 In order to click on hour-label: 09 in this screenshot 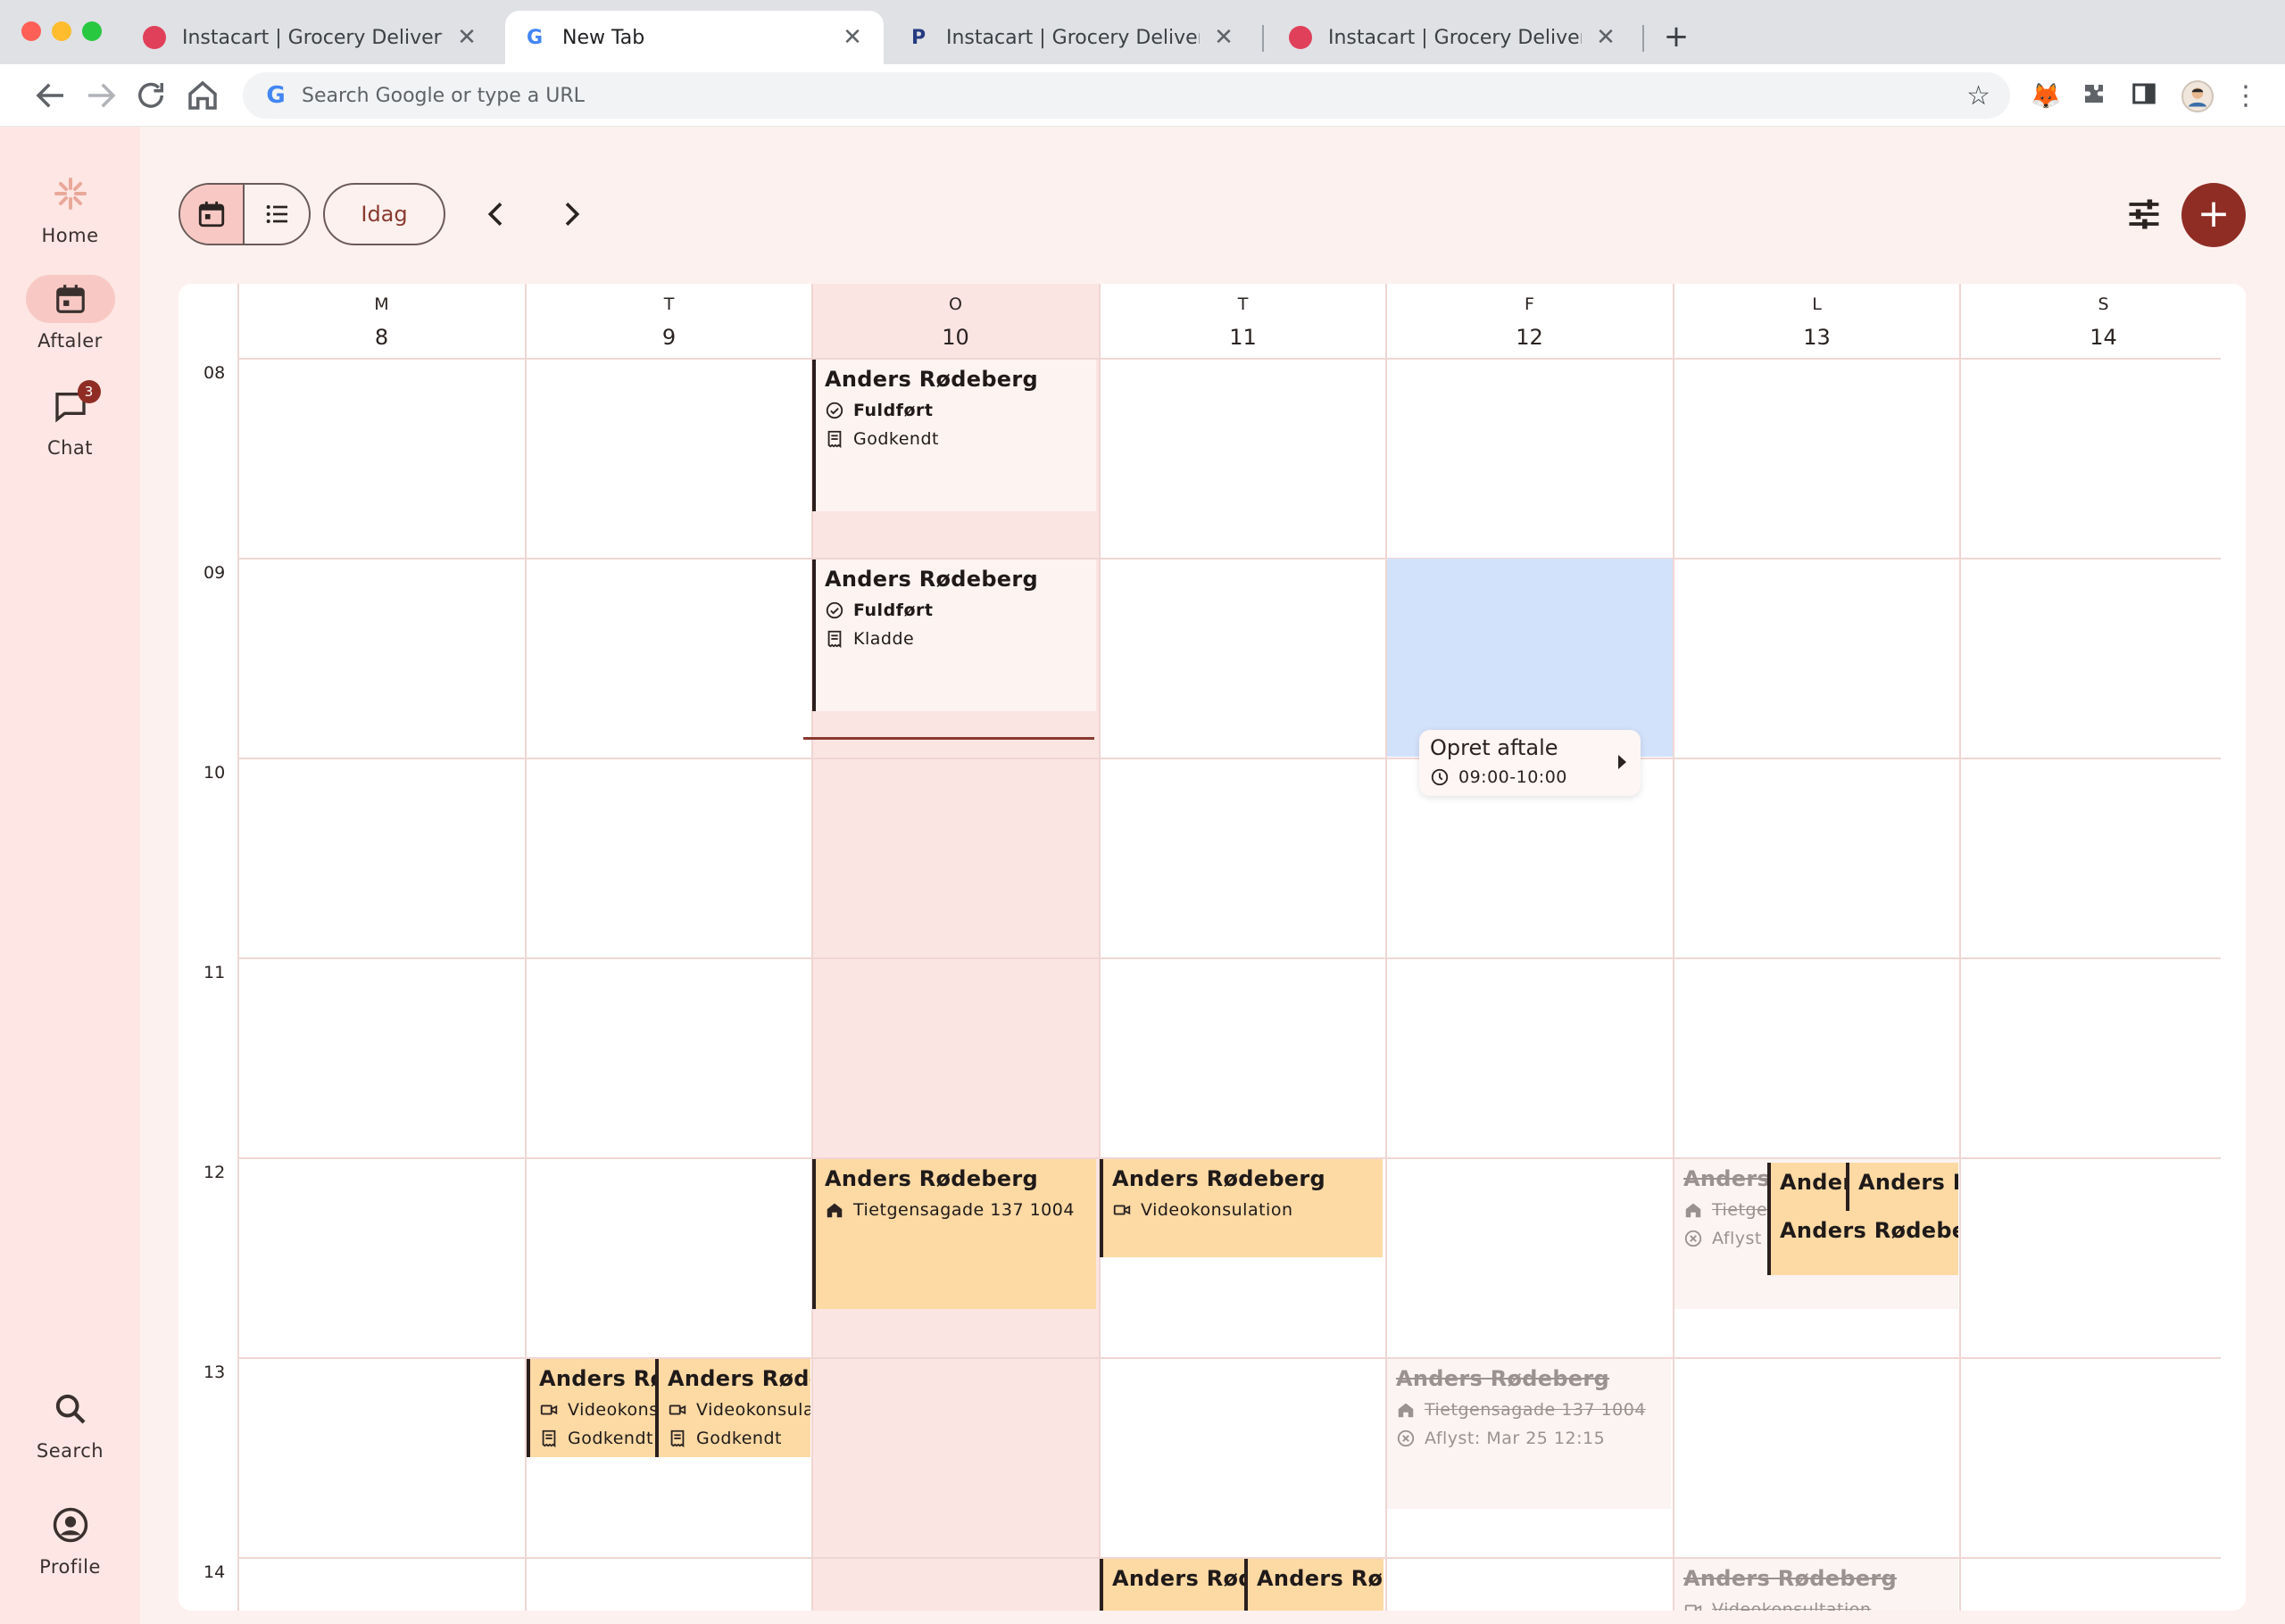, I will do `click(215, 573)`.